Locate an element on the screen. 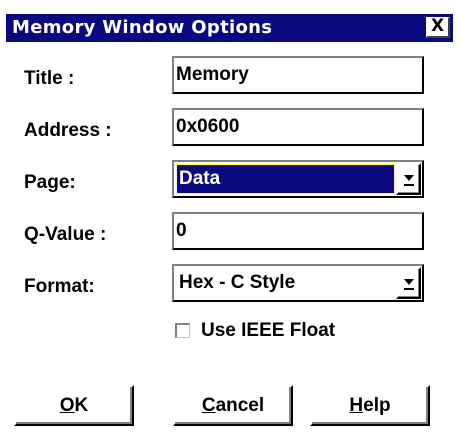 The width and height of the screenshot is (461, 441). qvalue-label: Q-Value : is located at coordinates (65, 234).